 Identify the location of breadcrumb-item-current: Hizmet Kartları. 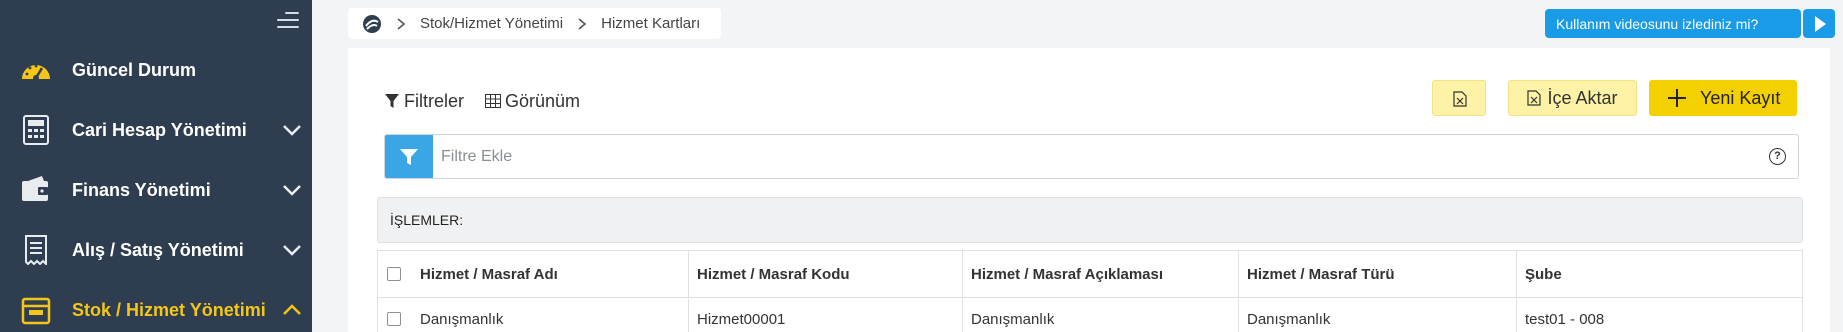
(651, 23).